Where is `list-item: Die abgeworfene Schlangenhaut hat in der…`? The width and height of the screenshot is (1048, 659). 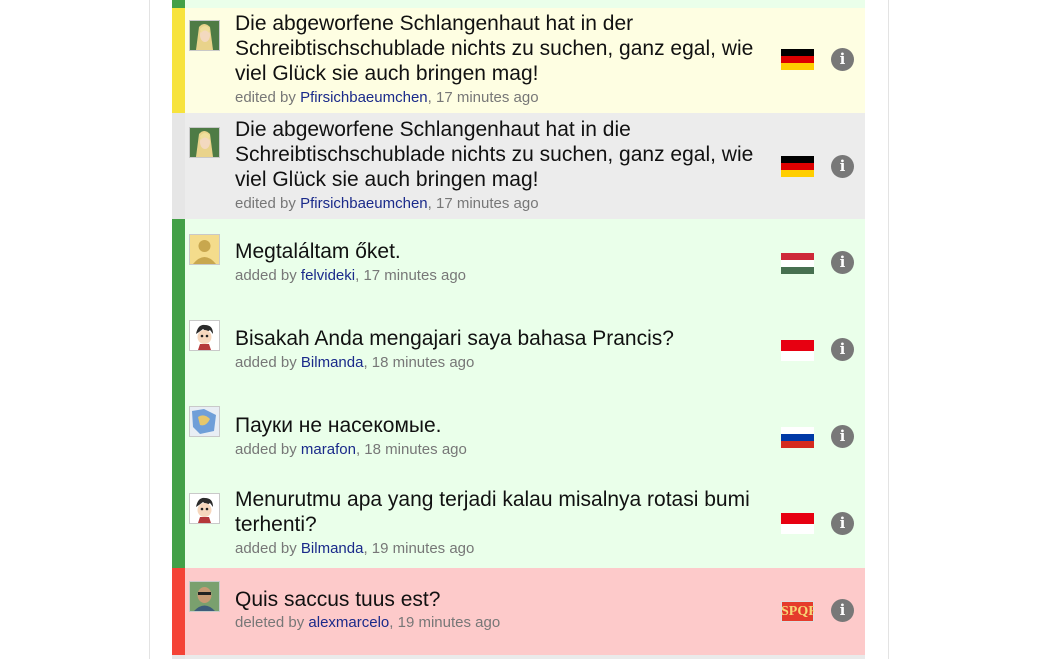
list-item: Die abgeworfene Schlangenhaut hat in der… is located at coordinates (518, 60).